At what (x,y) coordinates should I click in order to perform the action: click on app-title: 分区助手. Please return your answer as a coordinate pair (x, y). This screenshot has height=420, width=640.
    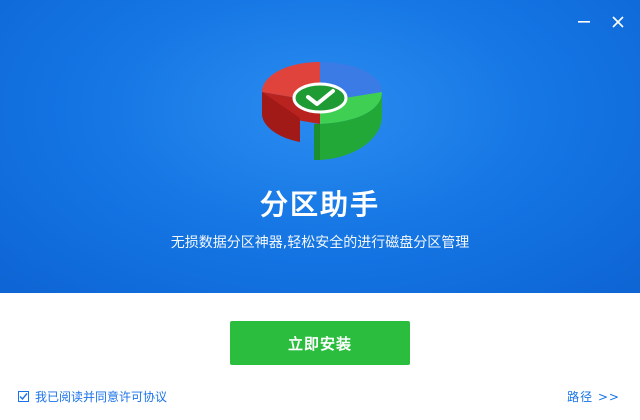
    Looking at the image, I should click on (319, 204).